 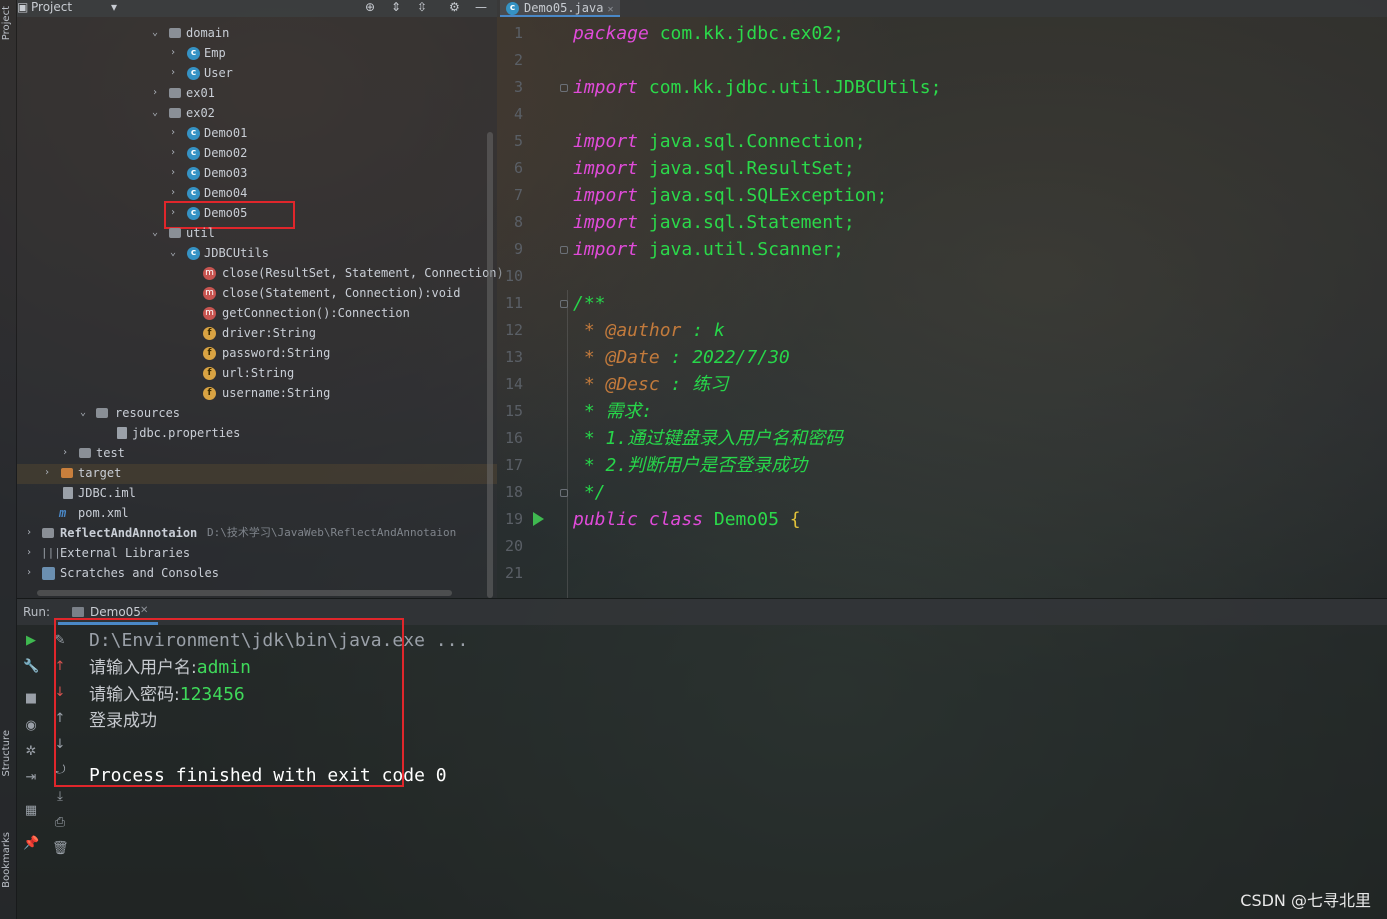 I want to click on project-horizontal-scrollbar, so click(x=244, y=593).